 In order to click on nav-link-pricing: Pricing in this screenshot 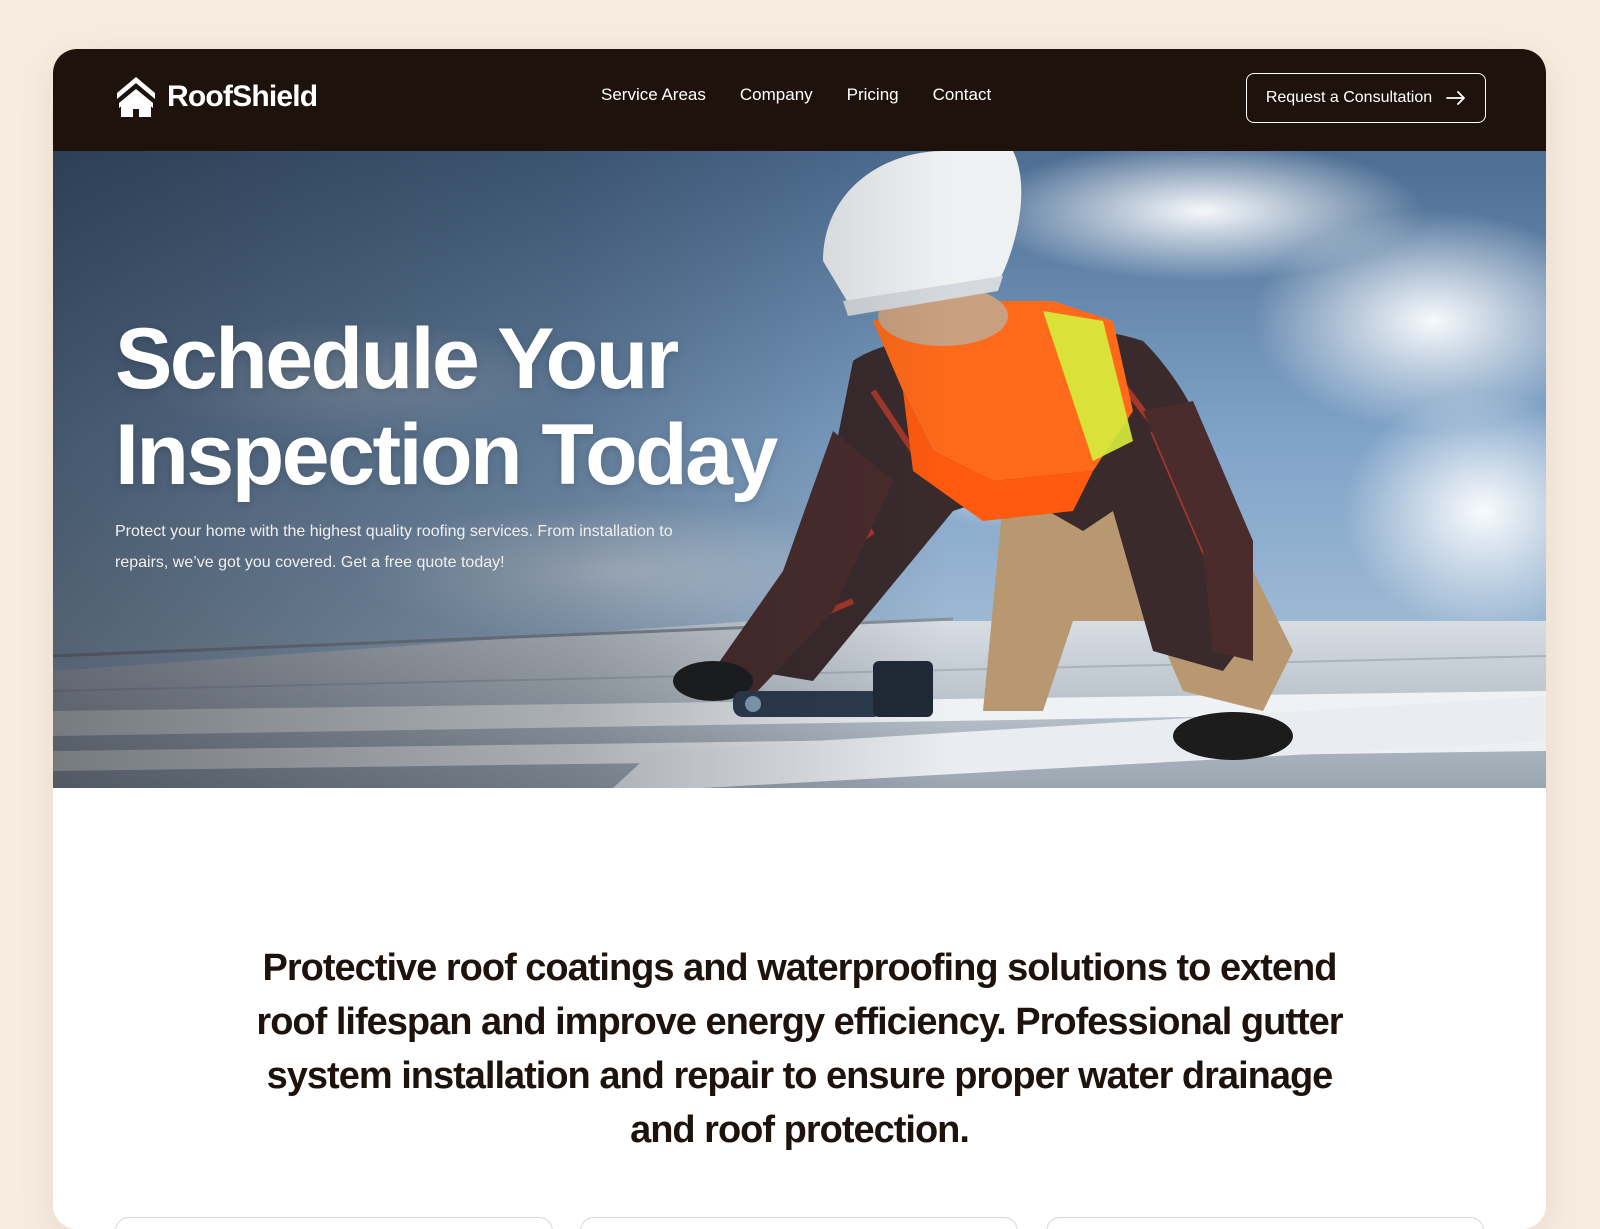, I will do `click(873, 95)`.